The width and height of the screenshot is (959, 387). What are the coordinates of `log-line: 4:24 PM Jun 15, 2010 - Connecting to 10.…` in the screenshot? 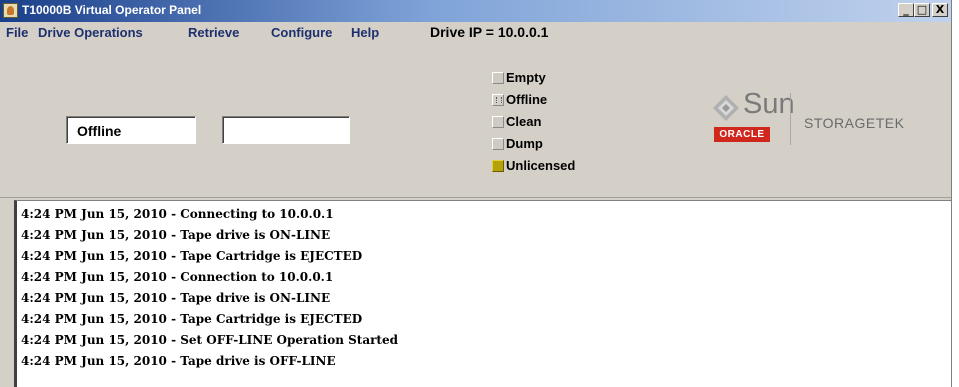 It's located at (177, 214).